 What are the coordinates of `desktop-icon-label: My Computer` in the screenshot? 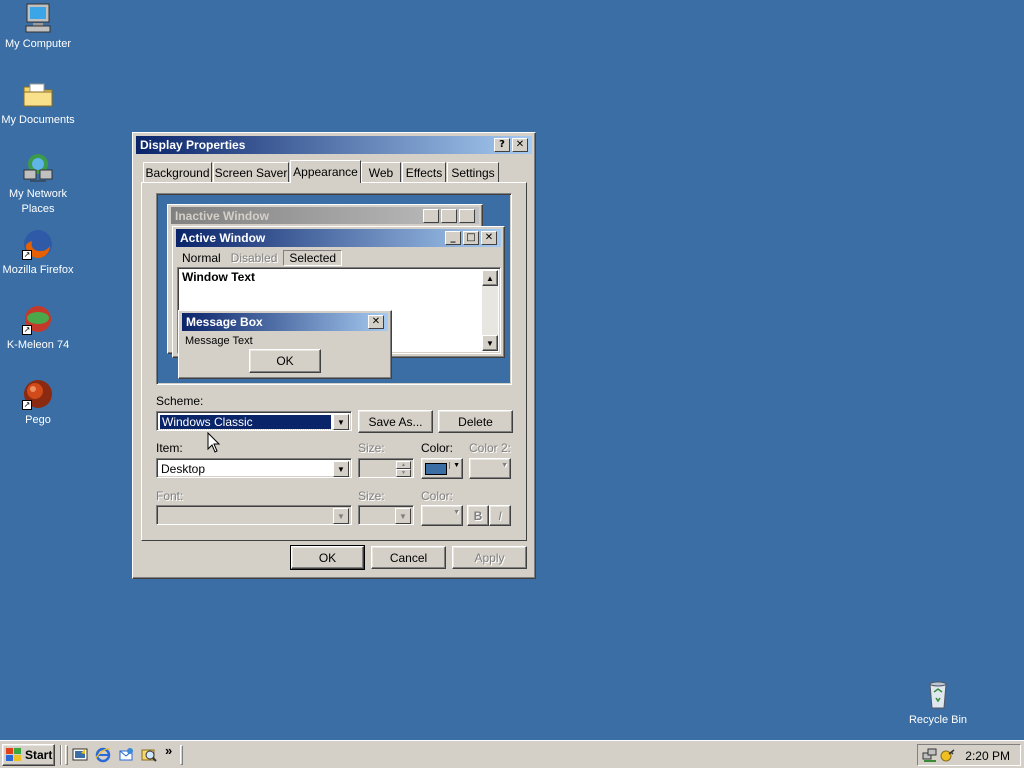 It's located at (38, 44).